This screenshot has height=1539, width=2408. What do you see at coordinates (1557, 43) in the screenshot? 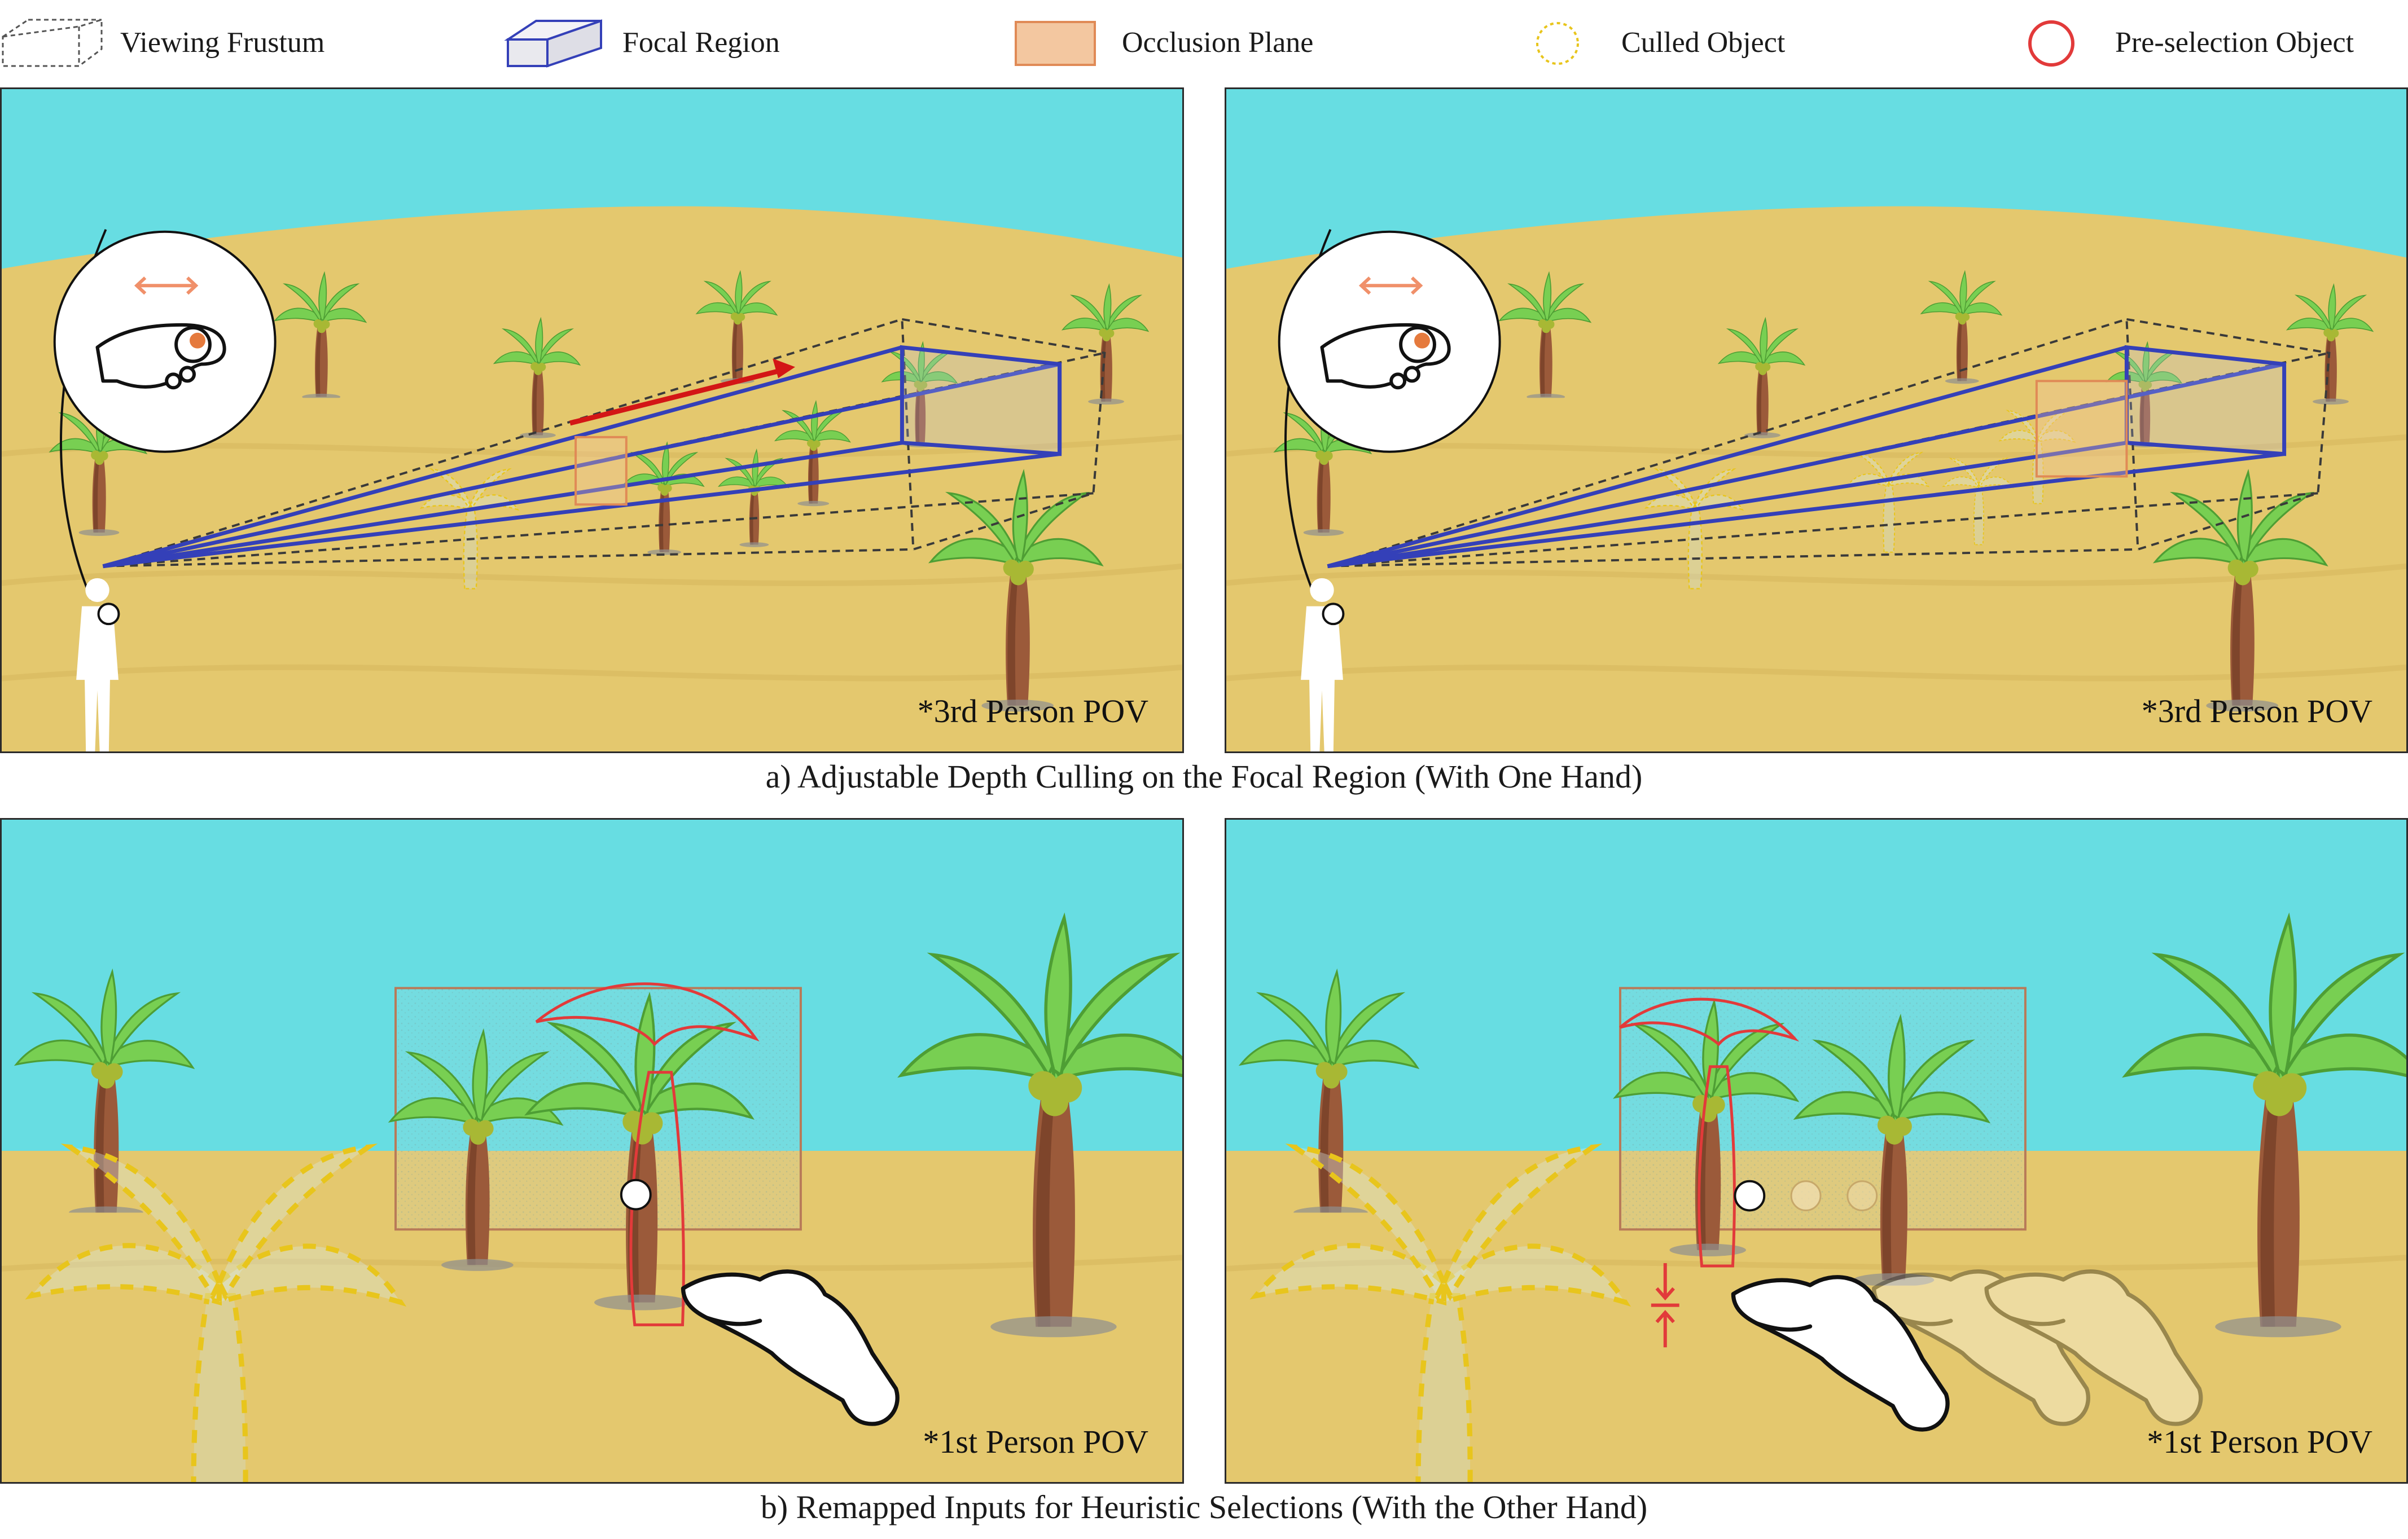
I see `culled-object-icon` at bounding box center [1557, 43].